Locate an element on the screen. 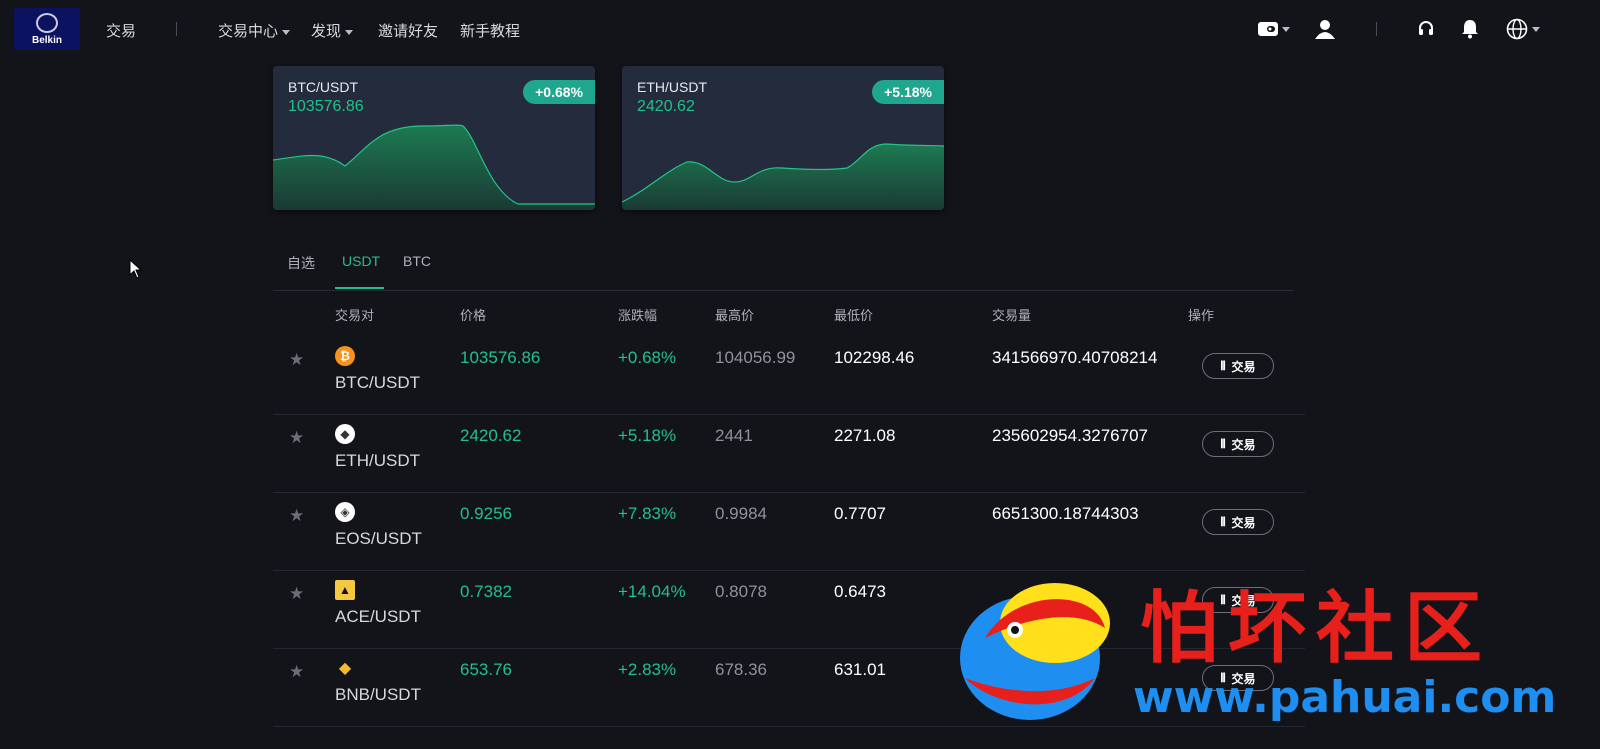 The image size is (1600, 749). nav-trade-center-label: 交易中心 is located at coordinates (248, 31).